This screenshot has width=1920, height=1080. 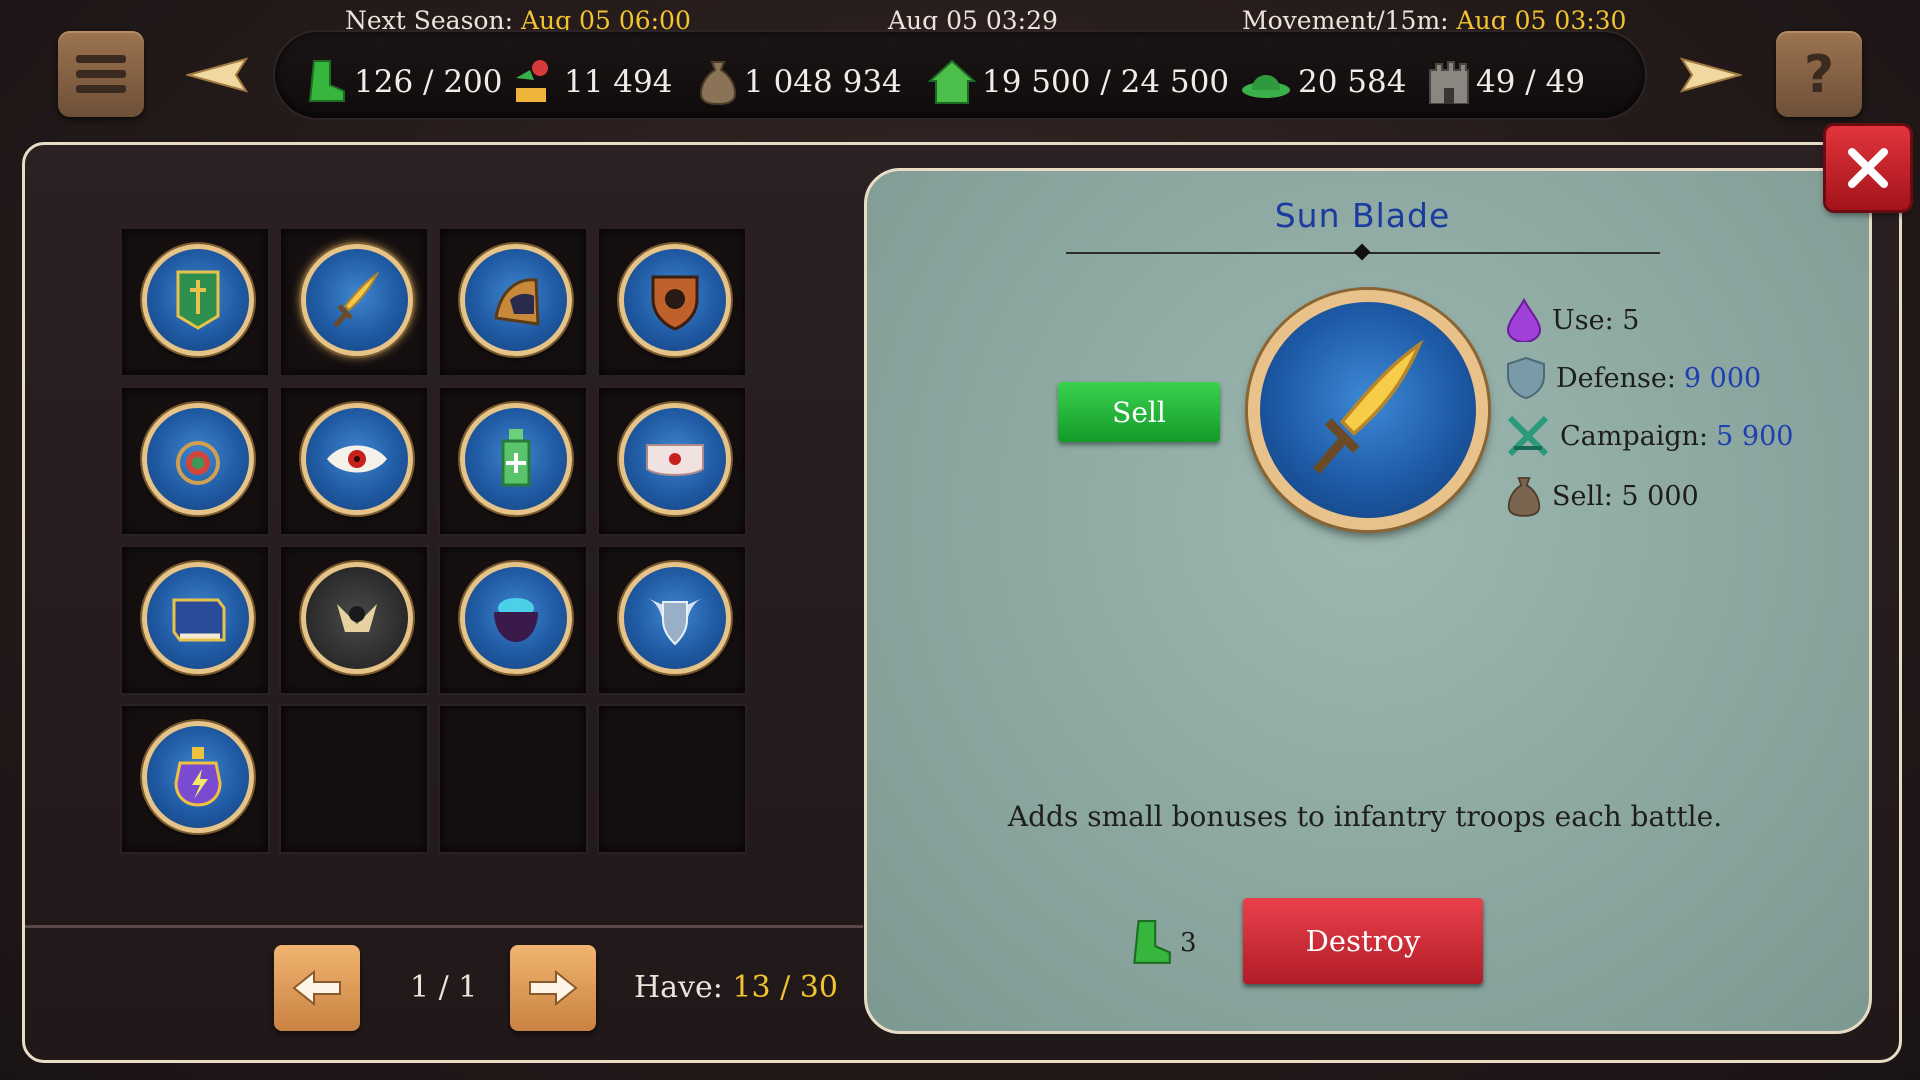 What do you see at coordinates (1524, 320) in the screenshot?
I see `use-drop-icon` at bounding box center [1524, 320].